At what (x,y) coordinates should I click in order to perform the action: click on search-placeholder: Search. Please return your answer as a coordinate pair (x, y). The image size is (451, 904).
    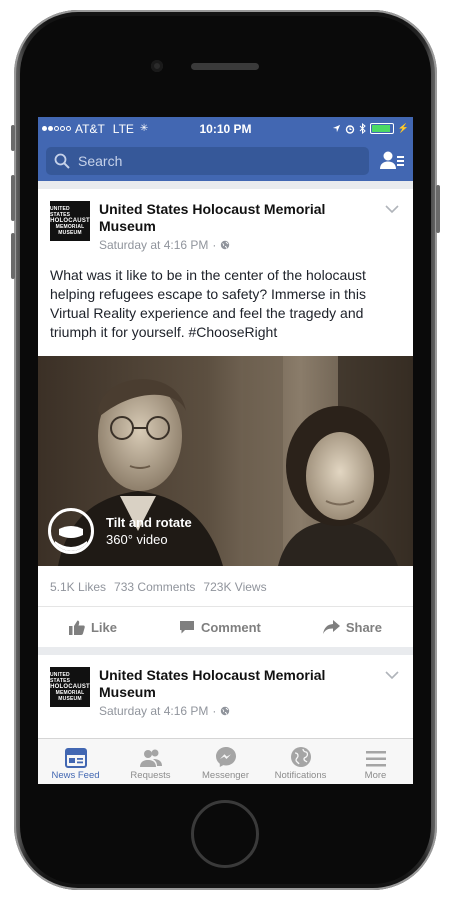
    Looking at the image, I should click on (100, 160).